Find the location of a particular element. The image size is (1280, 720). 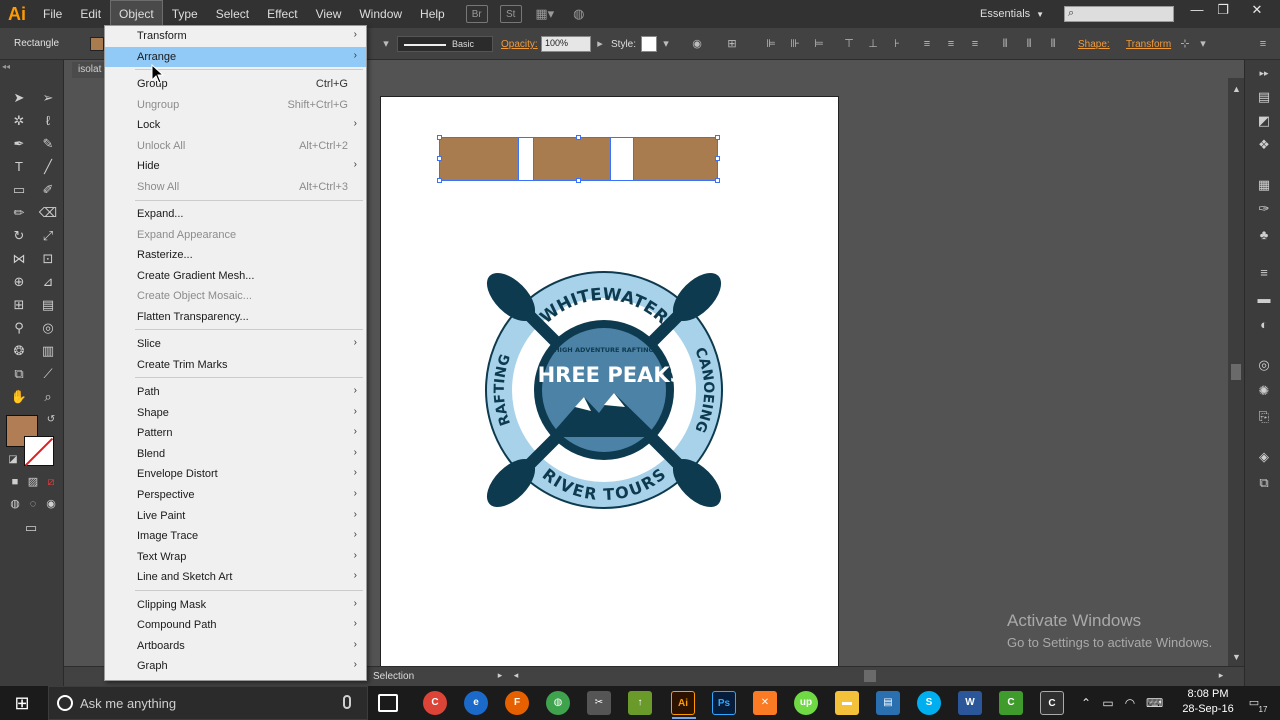

menu-item-graph: Graph › is located at coordinates (235, 666).